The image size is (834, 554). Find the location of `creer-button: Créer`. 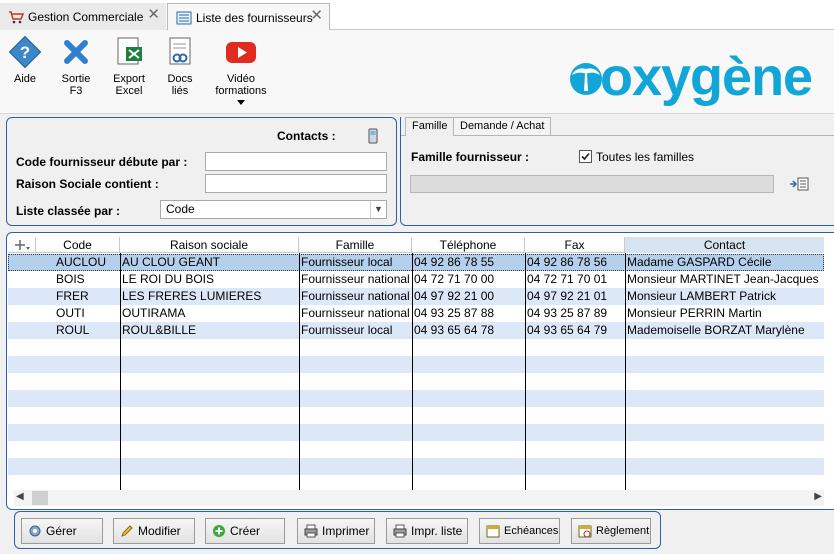

creer-button: Créer is located at coordinates (245, 531).